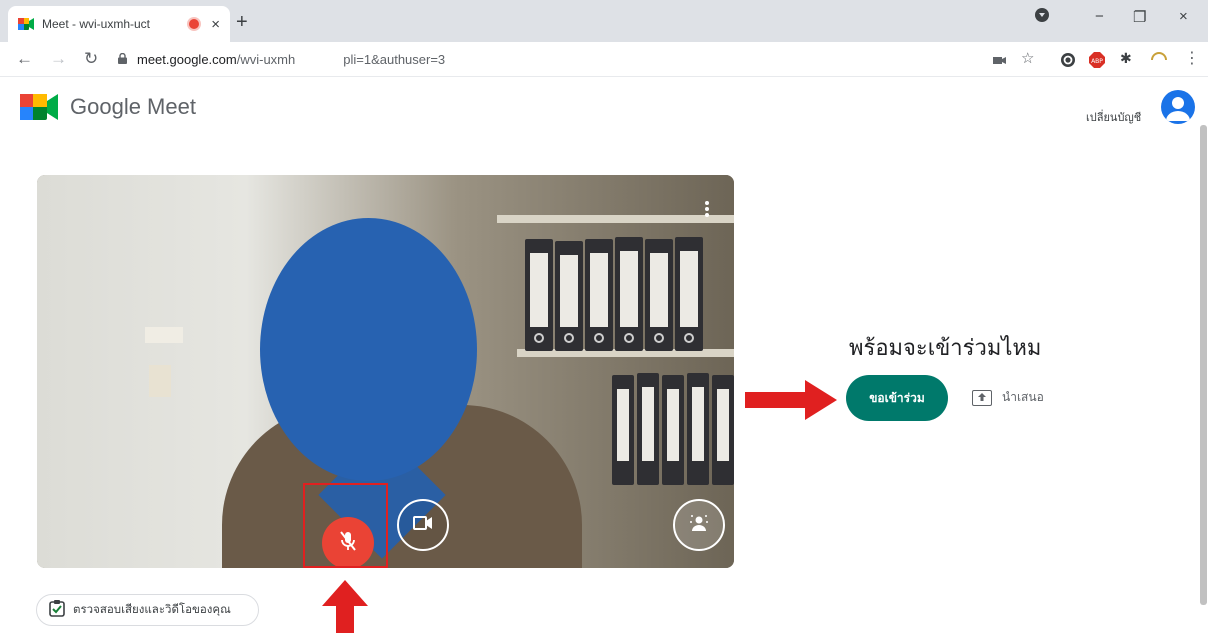 Image resolution: width=1208 pixels, height=633 pixels. I want to click on switch-account-link: เปลี่ยนบัญชี, so click(1113, 117).